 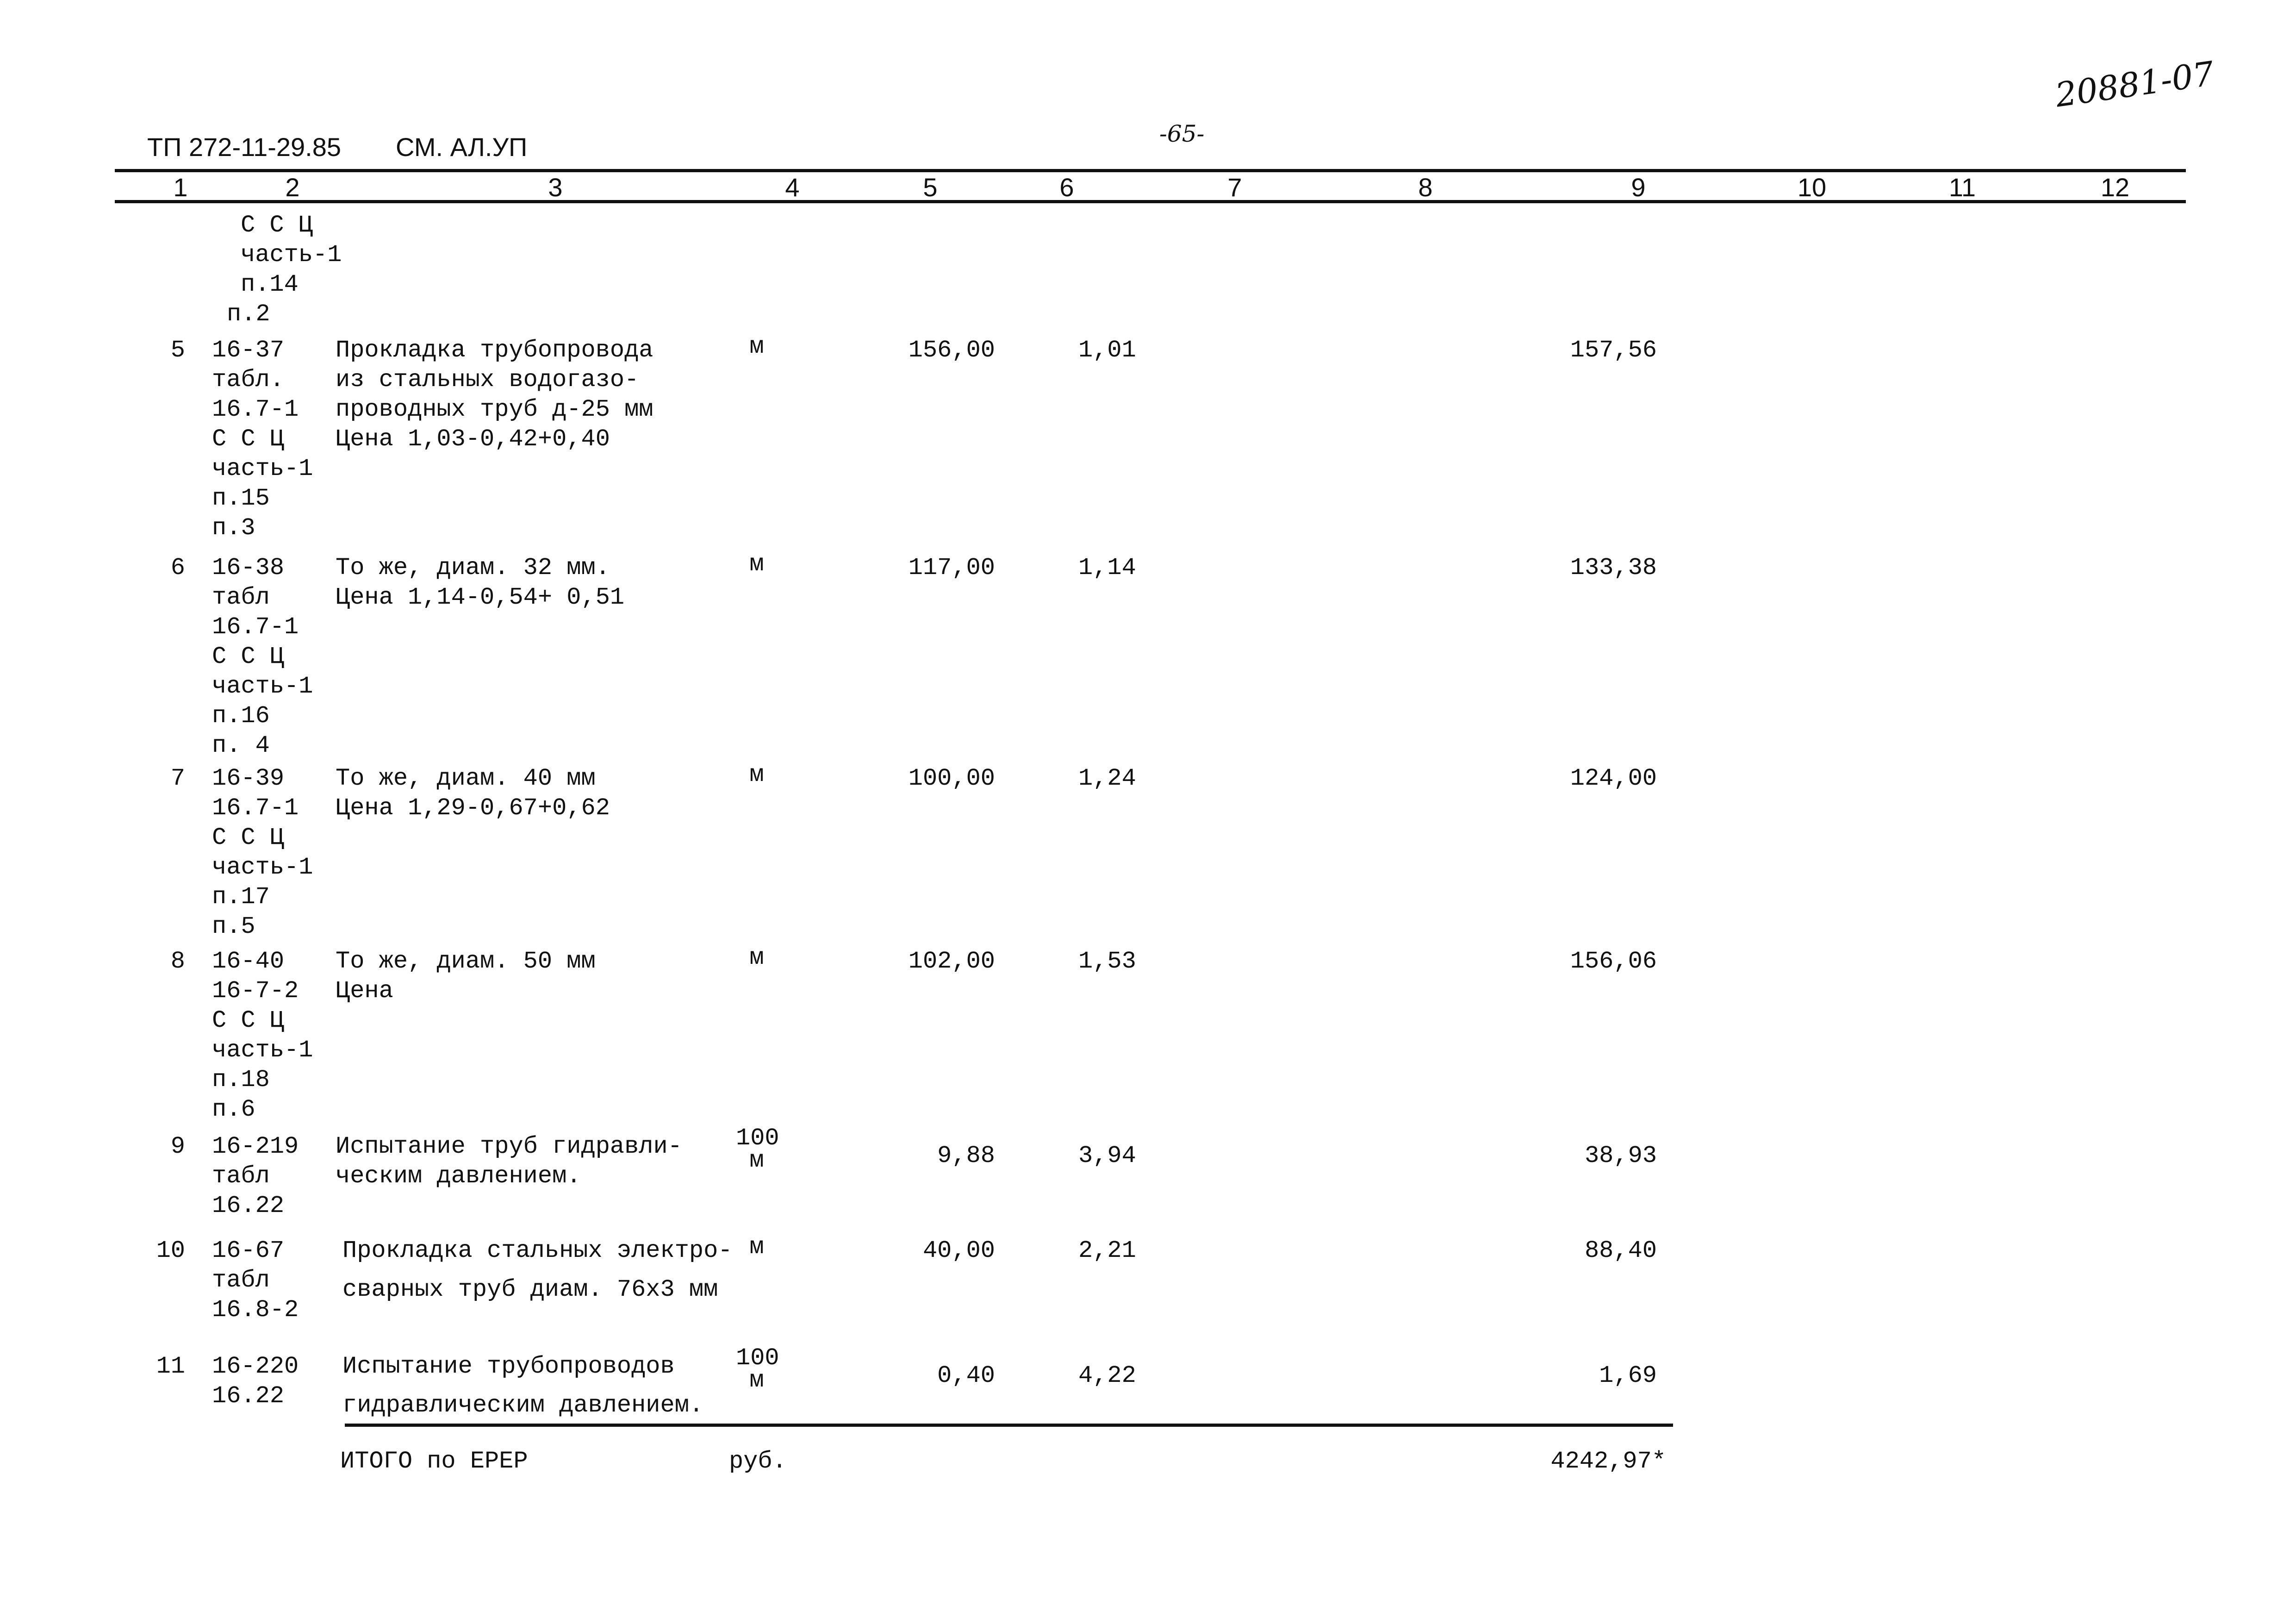 What do you see at coordinates (1107, 1155) in the screenshot?
I see `unit-price: 3,94` at bounding box center [1107, 1155].